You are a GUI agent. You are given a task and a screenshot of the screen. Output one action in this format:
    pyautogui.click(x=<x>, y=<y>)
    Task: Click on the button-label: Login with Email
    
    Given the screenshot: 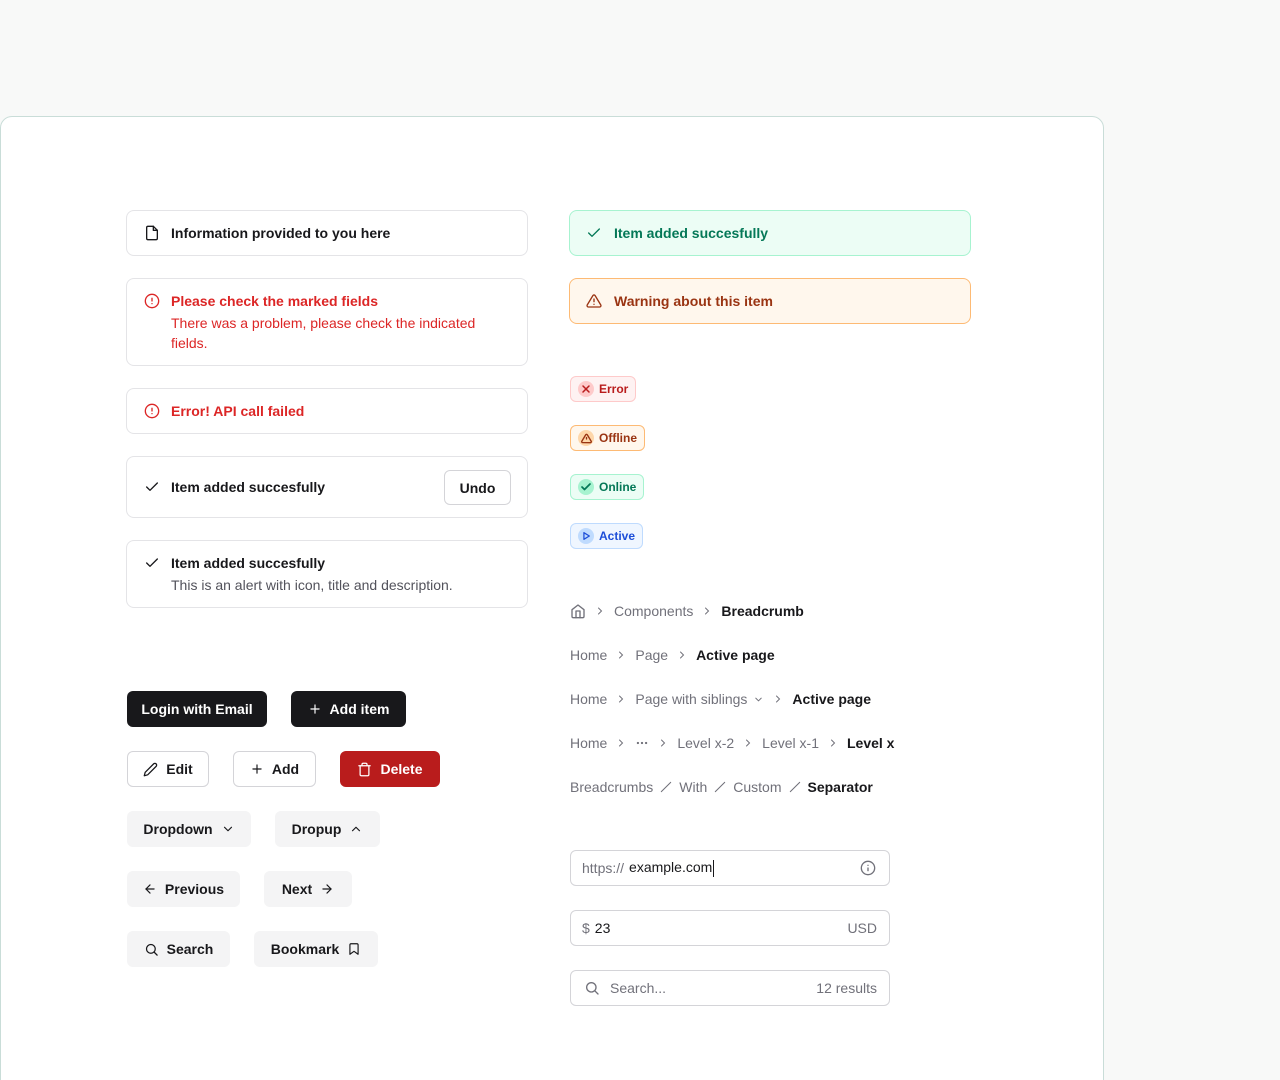 What is the action you would take?
    pyautogui.click(x=197, y=709)
    